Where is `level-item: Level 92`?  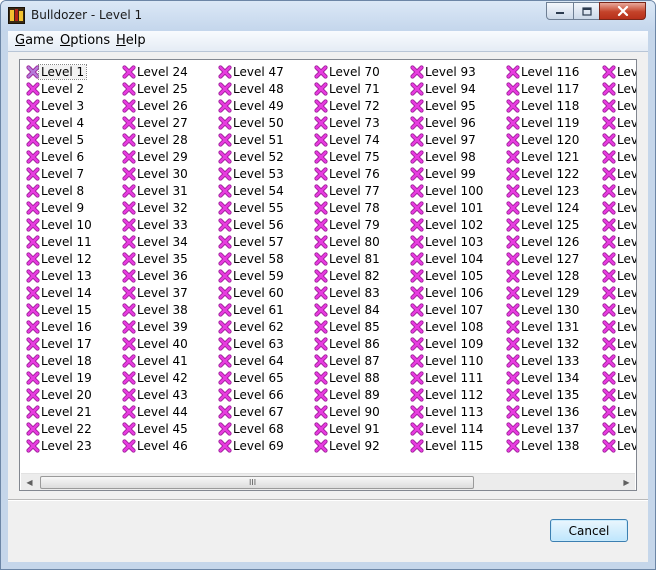 level-item: Level 92 is located at coordinates (356, 446).